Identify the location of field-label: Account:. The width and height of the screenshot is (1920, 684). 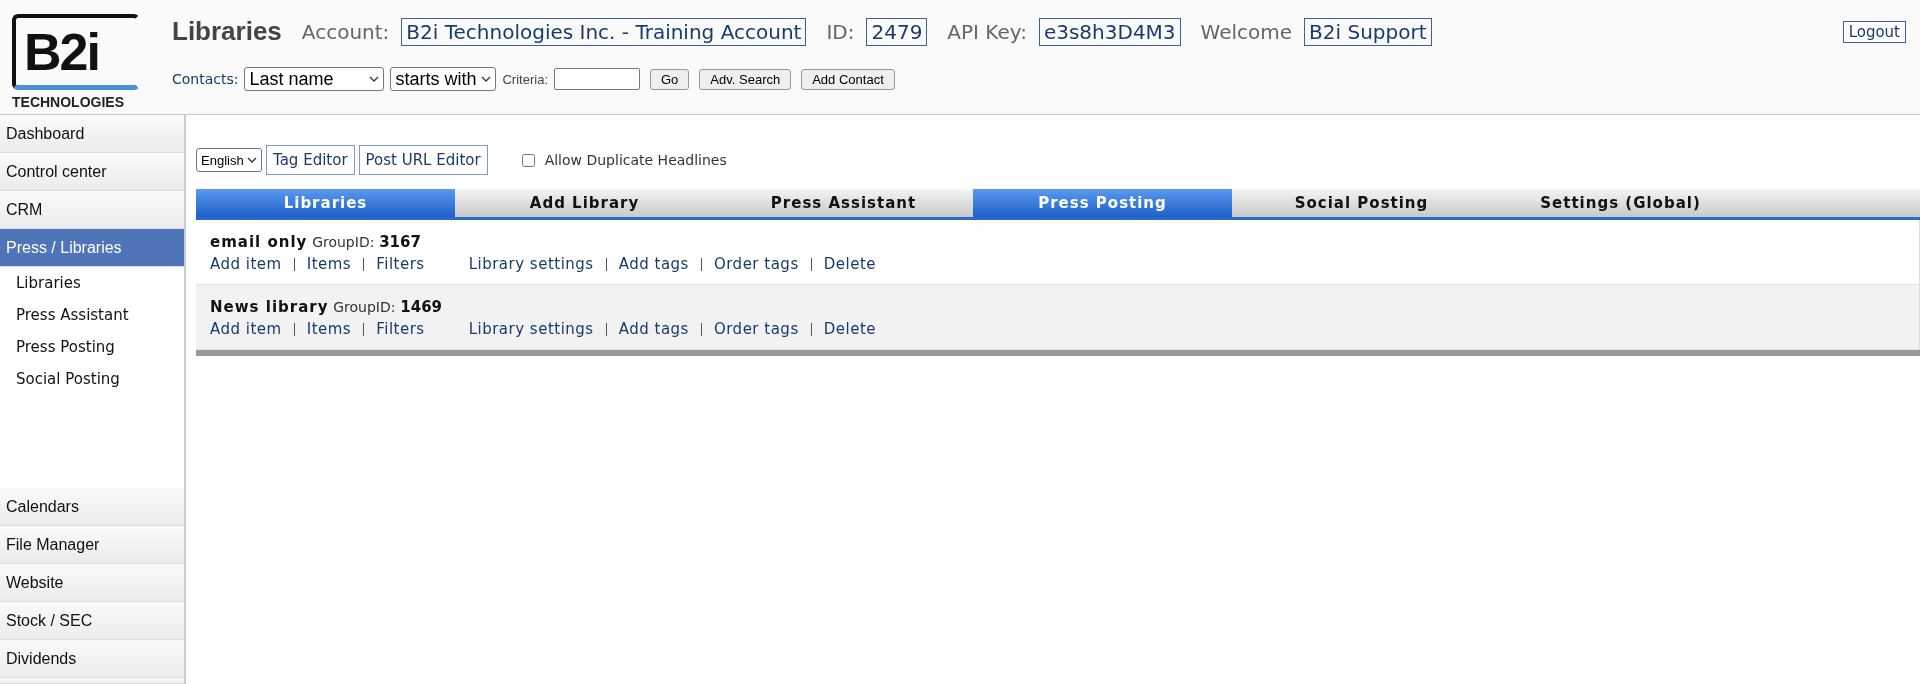
(345, 31).